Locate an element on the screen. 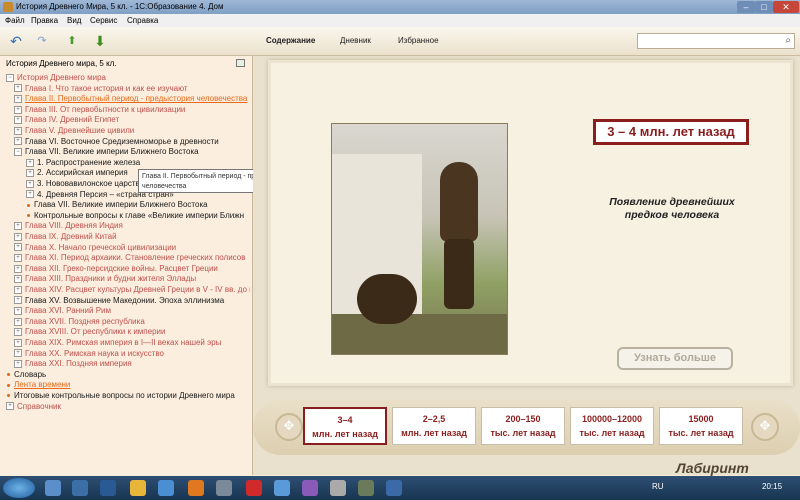 This screenshot has height=500, width=800. period-button: 15000 тыс. лет назад is located at coordinates (701, 426).